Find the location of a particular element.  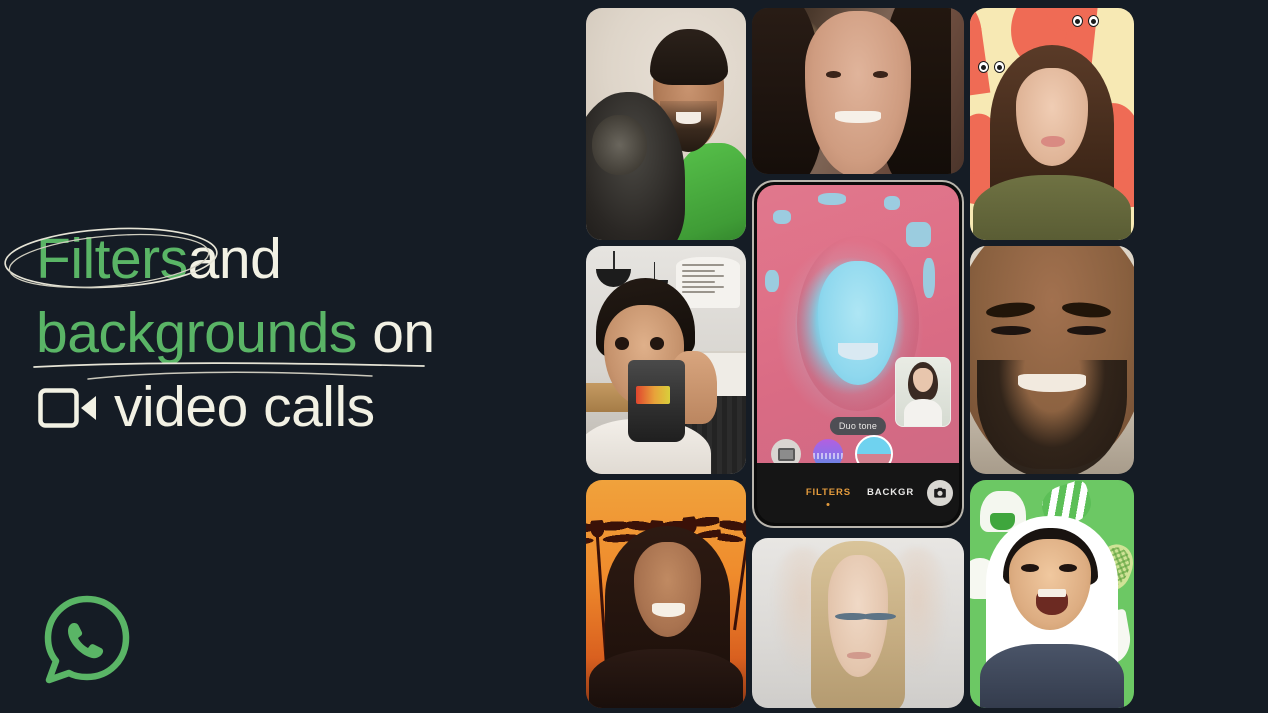

headline-line-2: backgrounds on is located at coordinates (294, 338).